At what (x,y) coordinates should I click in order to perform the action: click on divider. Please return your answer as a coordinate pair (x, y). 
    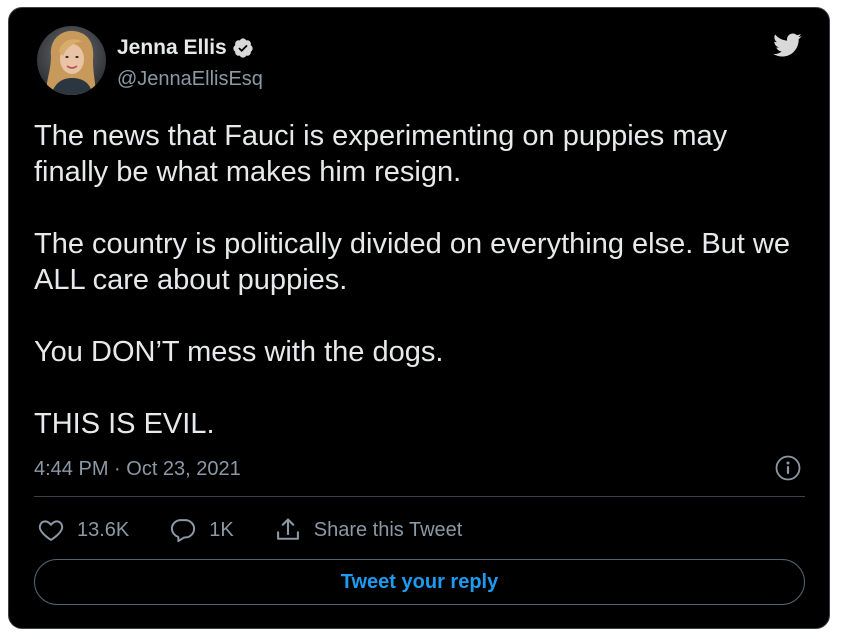
    Looking at the image, I should click on (419, 496).